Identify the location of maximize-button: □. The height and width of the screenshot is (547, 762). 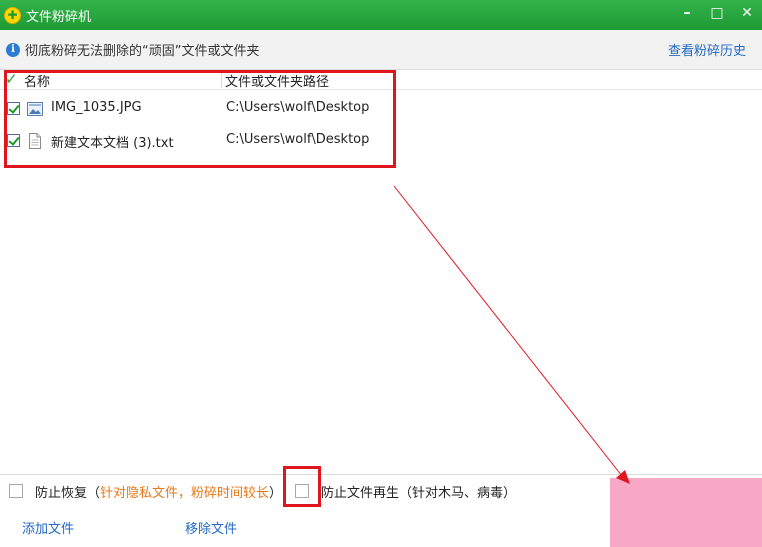
(717, 13).